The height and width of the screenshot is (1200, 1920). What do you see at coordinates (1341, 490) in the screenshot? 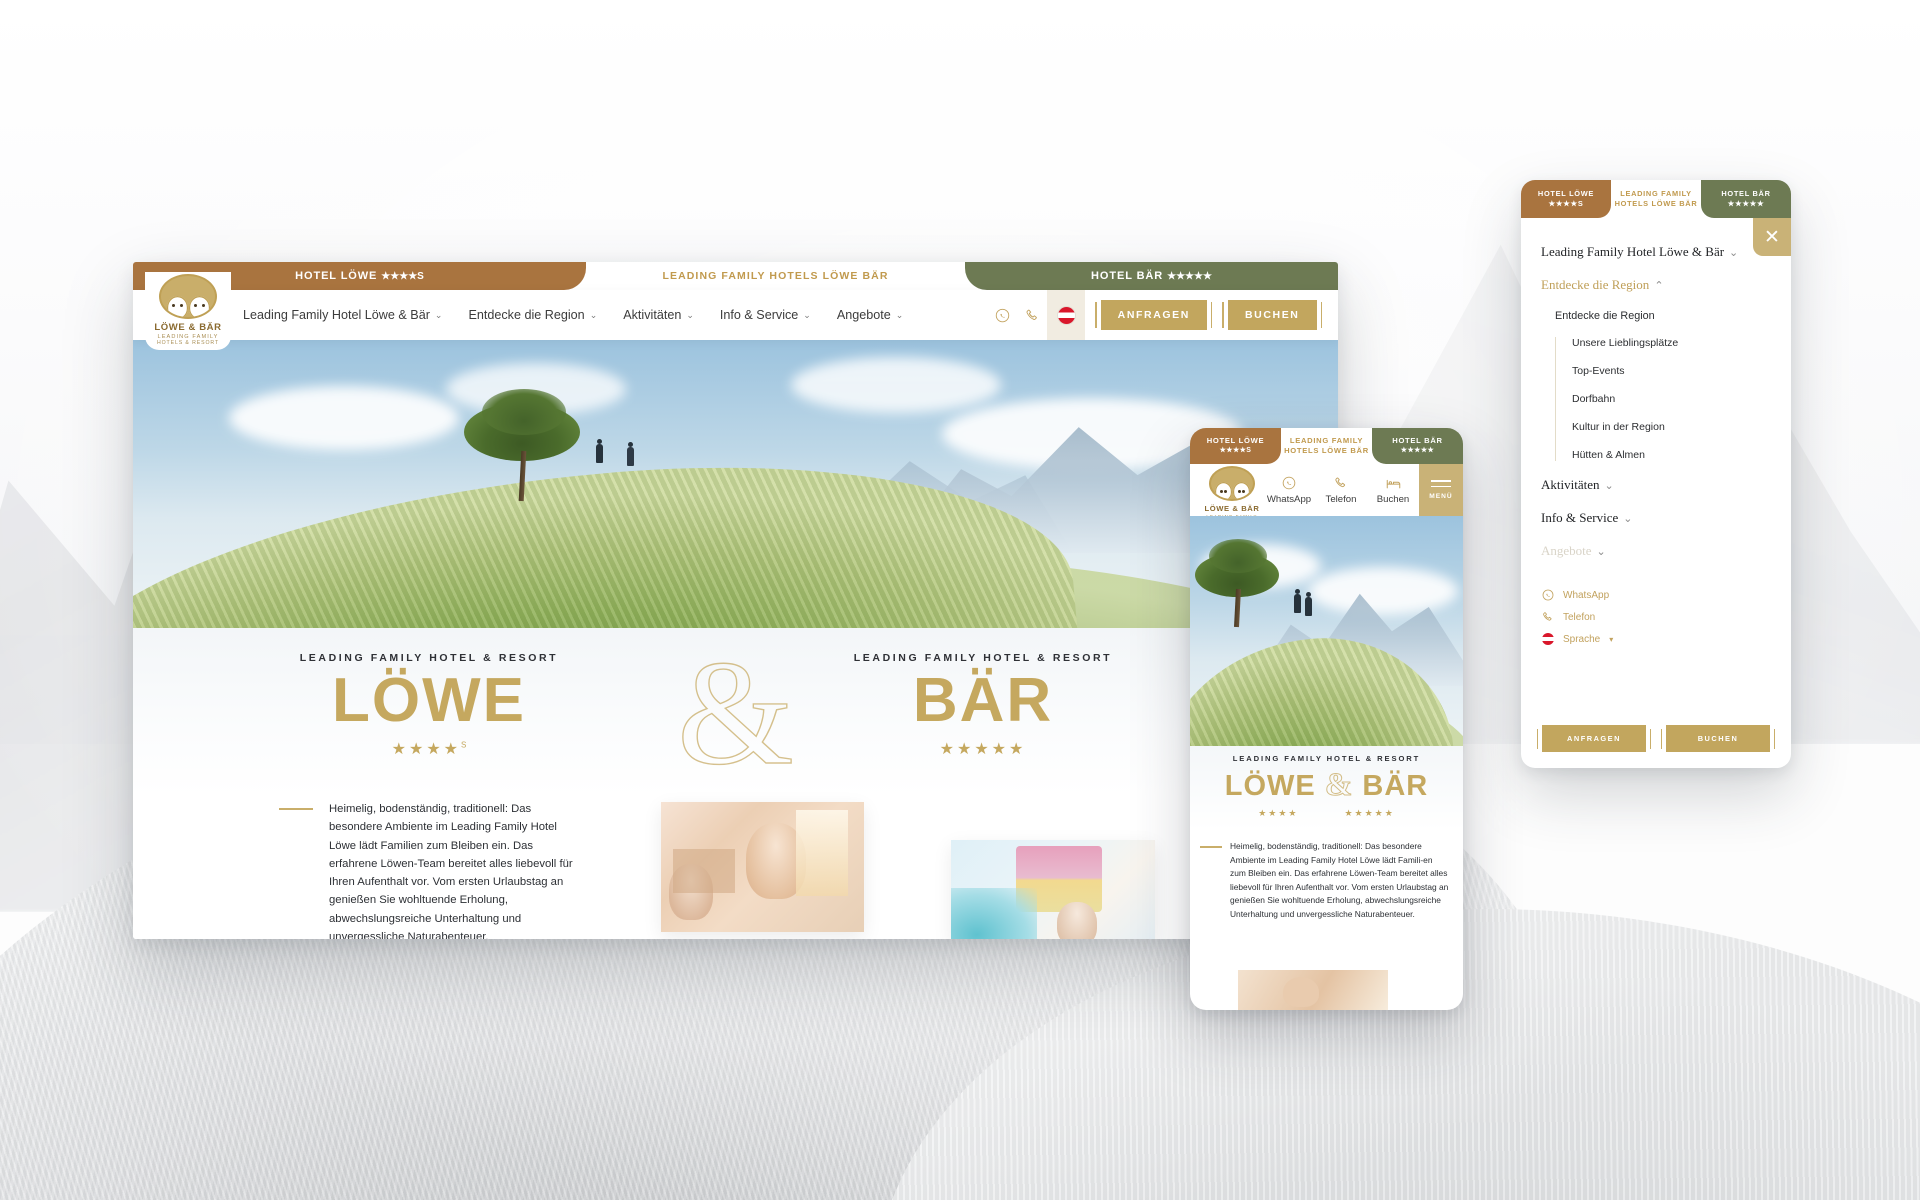
I see `phone-action-phone: Telefon` at bounding box center [1341, 490].